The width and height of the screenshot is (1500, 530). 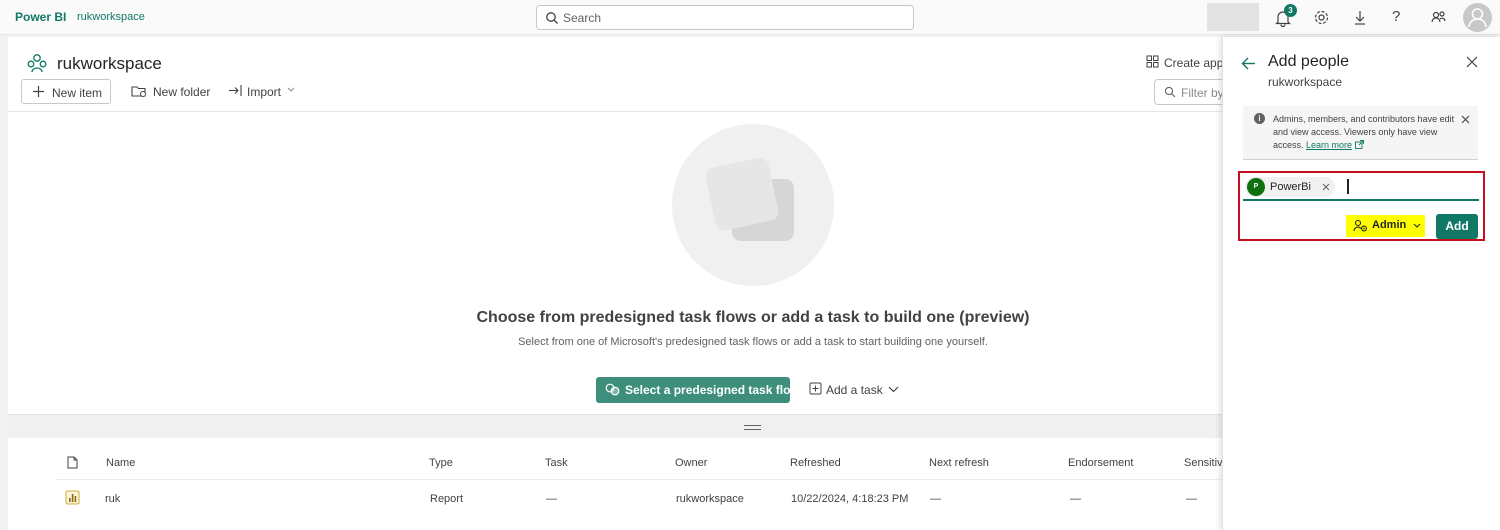 What do you see at coordinates (1477, 17) in the screenshot?
I see `user-avatar` at bounding box center [1477, 17].